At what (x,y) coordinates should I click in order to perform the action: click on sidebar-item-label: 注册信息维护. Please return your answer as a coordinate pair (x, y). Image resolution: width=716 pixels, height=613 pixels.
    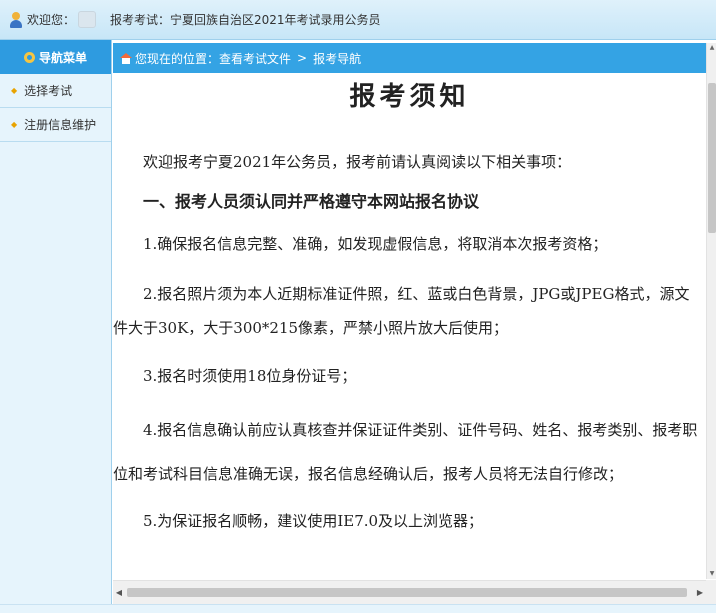
    Looking at the image, I should click on (60, 125).